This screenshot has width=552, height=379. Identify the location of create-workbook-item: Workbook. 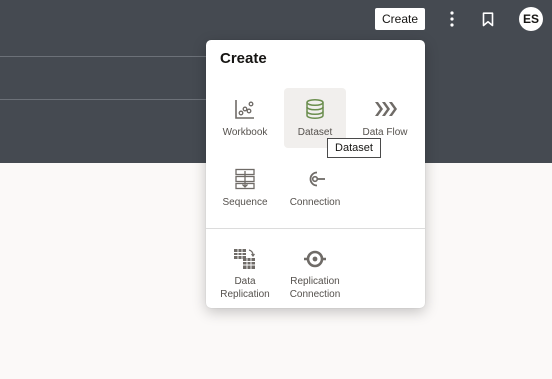
(245, 118).